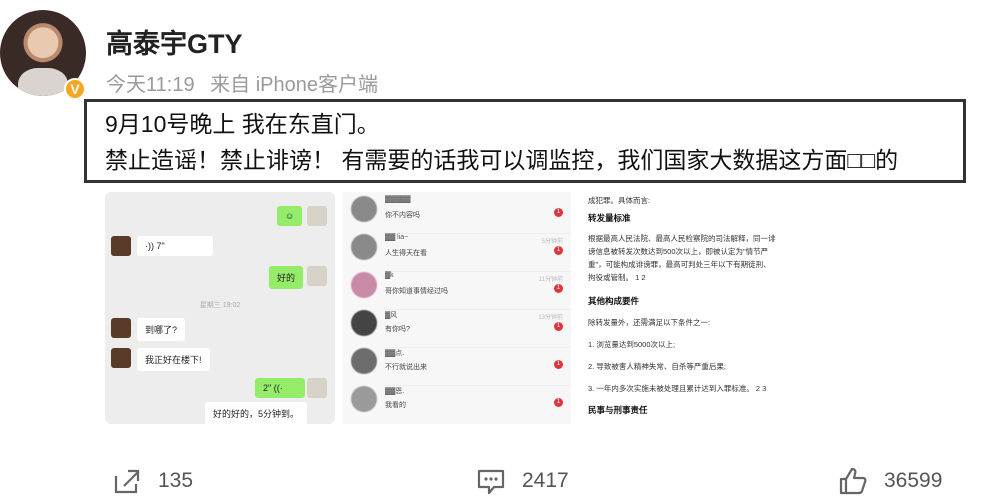 Image resolution: width=994 pixels, height=504 pixels. I want to click on article-heading: 转发量标准, so click(609, 218).